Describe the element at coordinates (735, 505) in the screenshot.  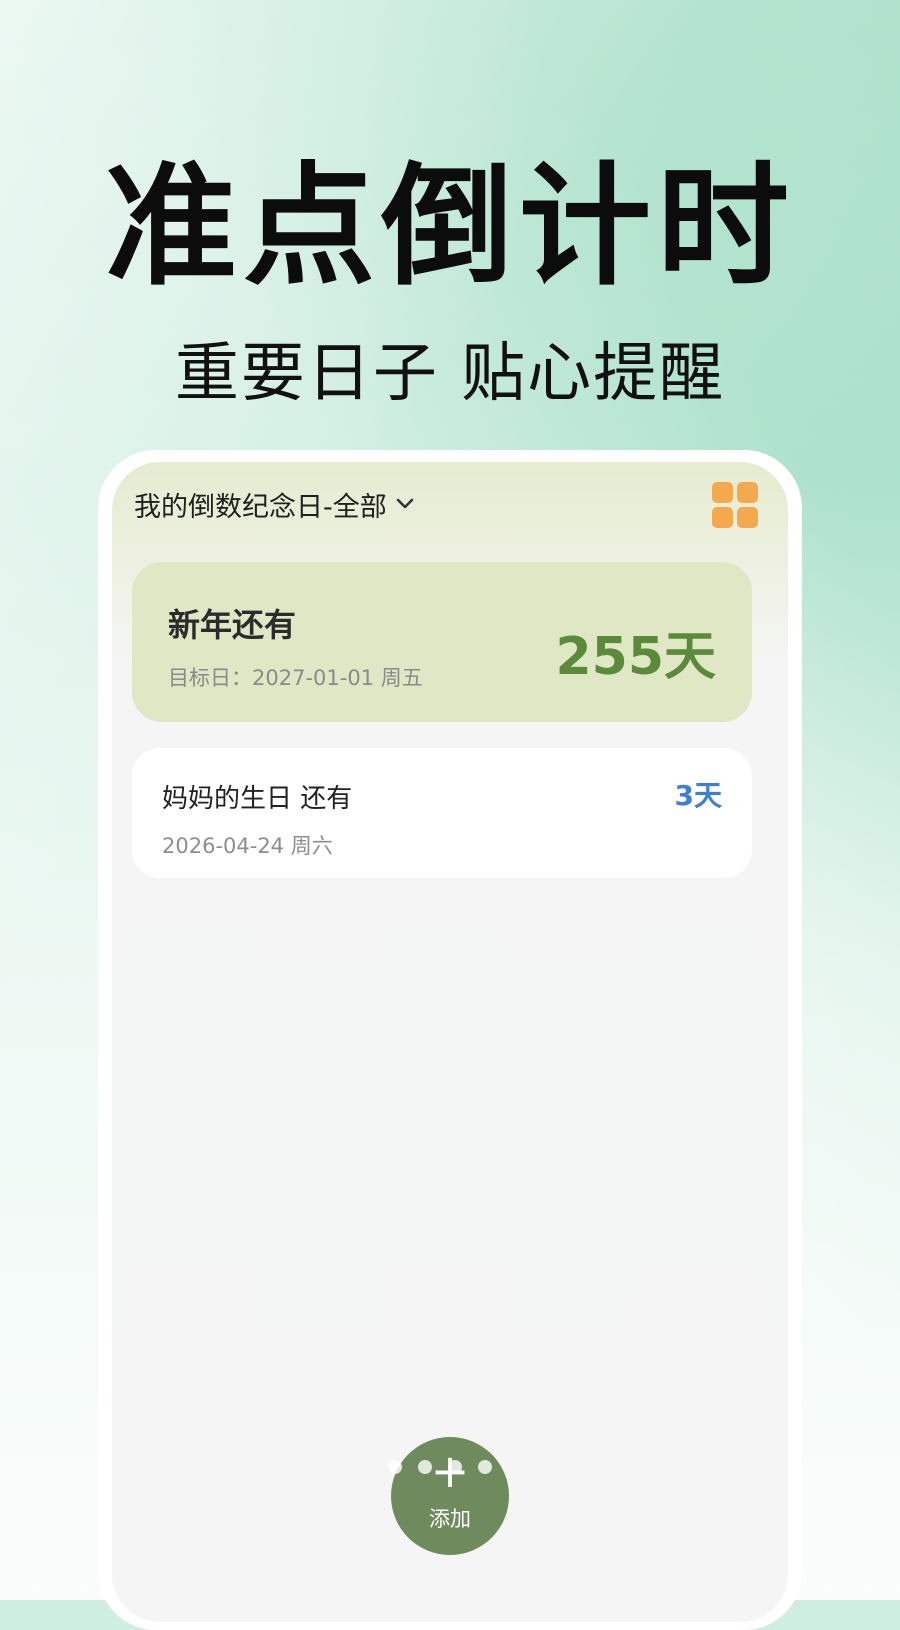
I see `grid-icon` at that location.